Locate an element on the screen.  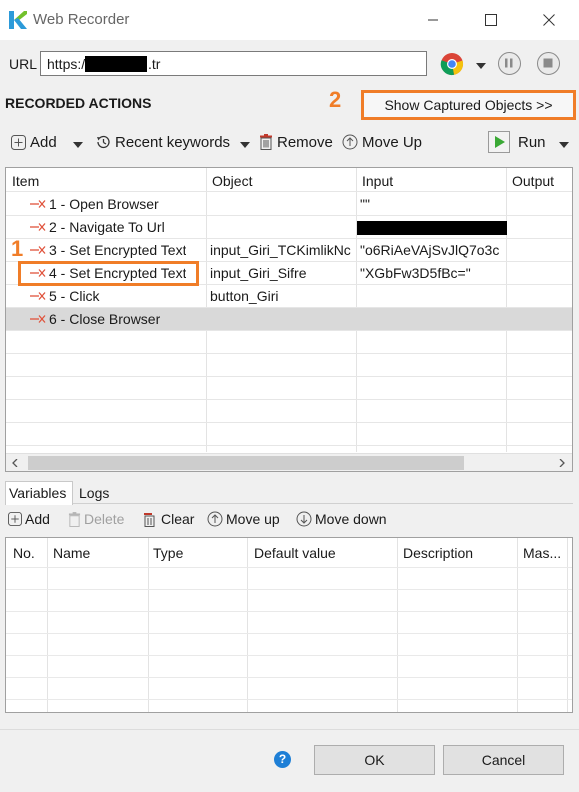
footer-divider is located at coordinates (289, 729).